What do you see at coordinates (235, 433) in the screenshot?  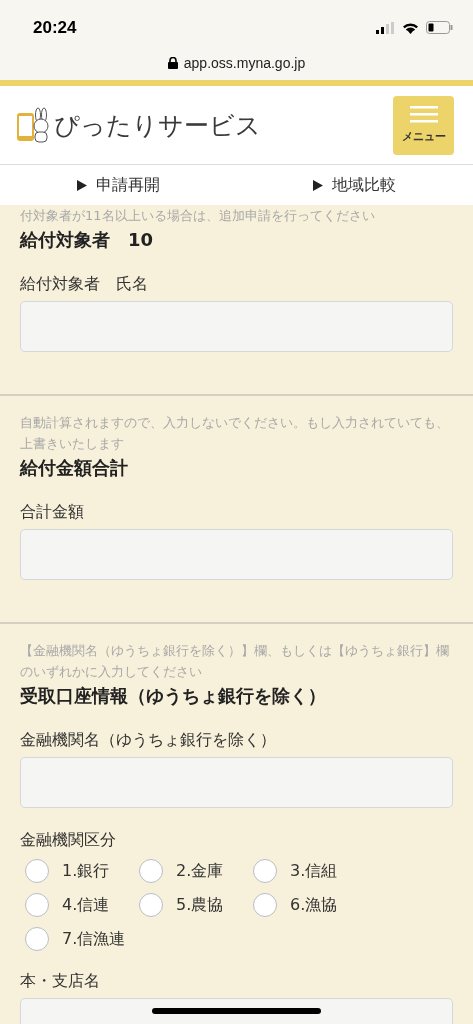 I see `hint-text: 自動計算されますので、入力しないでください。もし入力されていても、上書きいたします` at bounding box center [235, 433].